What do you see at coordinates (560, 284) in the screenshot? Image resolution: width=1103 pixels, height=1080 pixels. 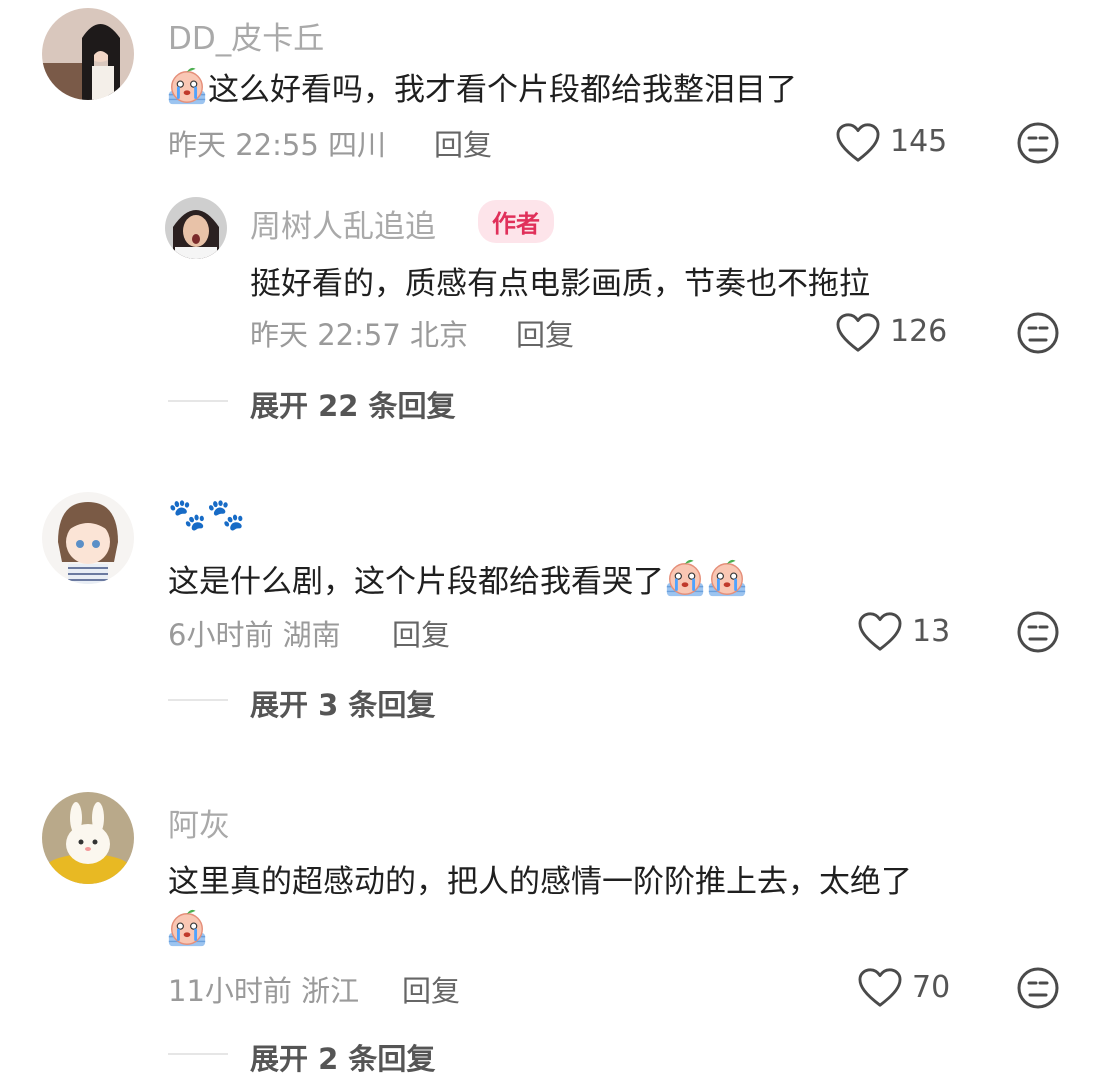 I see `reply-text: 挺好看的，质感有点电影画质，节奏也不拖拉` at bounding box center [560, 284].